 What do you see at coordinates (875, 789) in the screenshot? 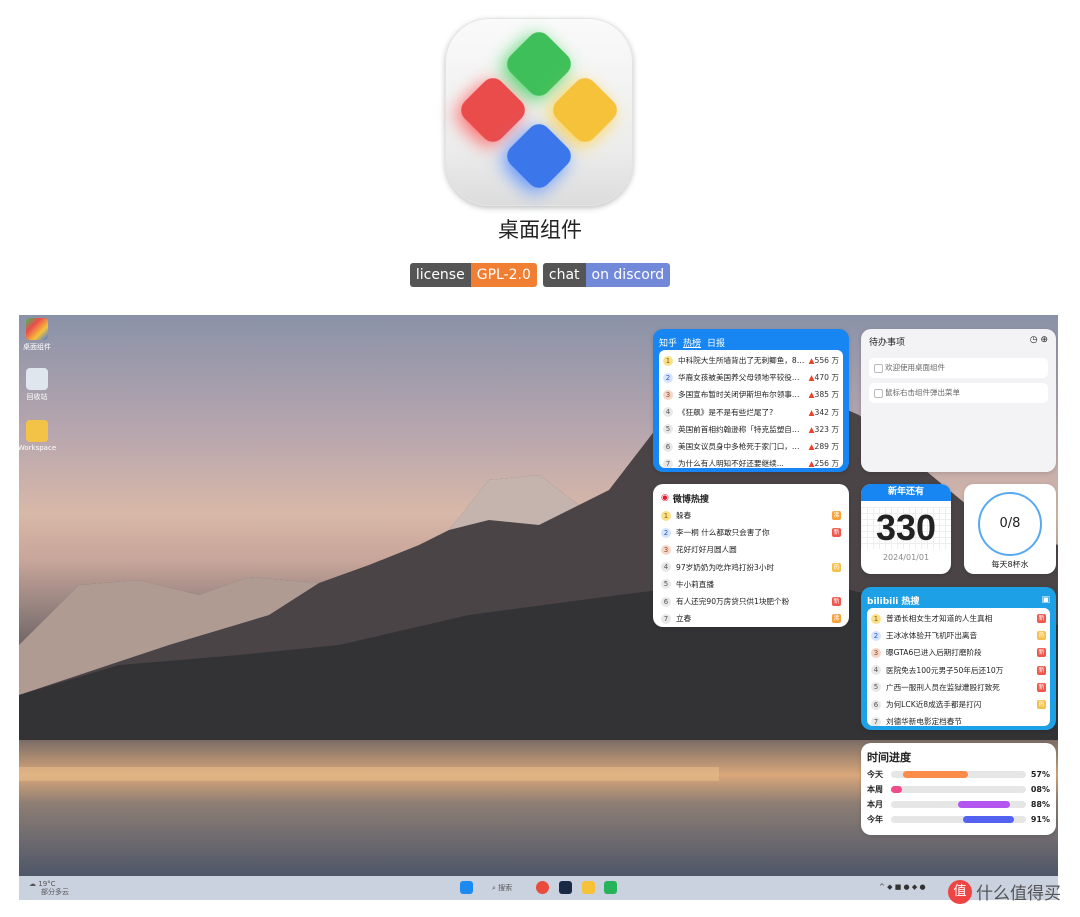
I see `progress-label: 本周` at bounding box center [875, 789].